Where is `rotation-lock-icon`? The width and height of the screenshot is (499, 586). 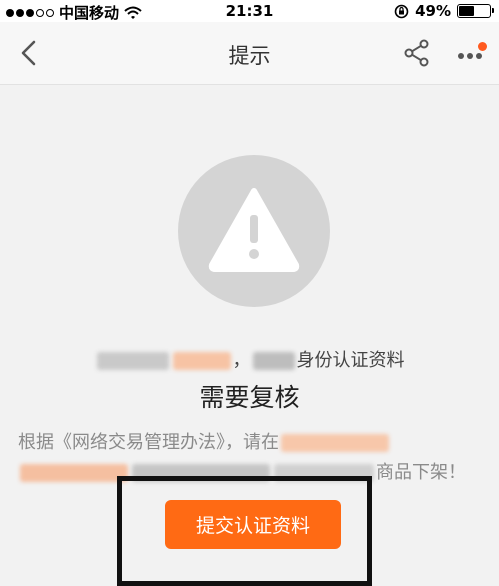
rotation-lock-icon is located at coordinates (401, 11).